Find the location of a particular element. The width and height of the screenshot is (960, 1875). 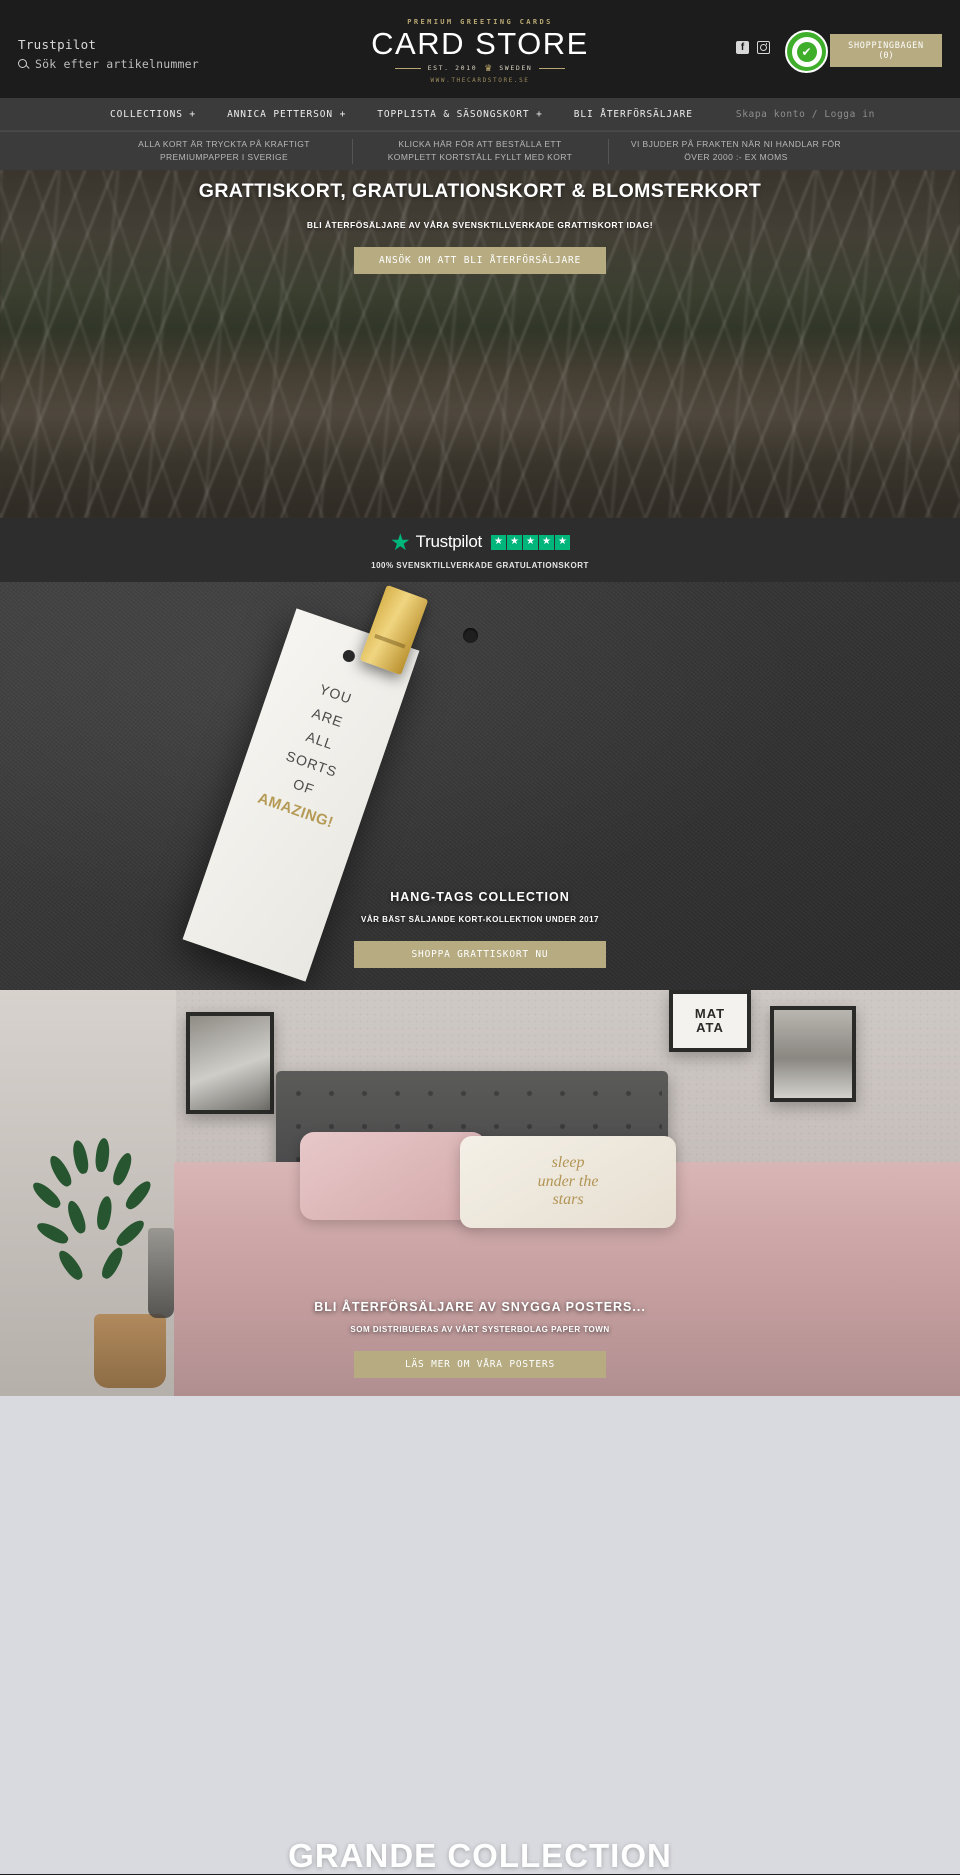

wall-frame-left is located at coordinates (230, 1063).